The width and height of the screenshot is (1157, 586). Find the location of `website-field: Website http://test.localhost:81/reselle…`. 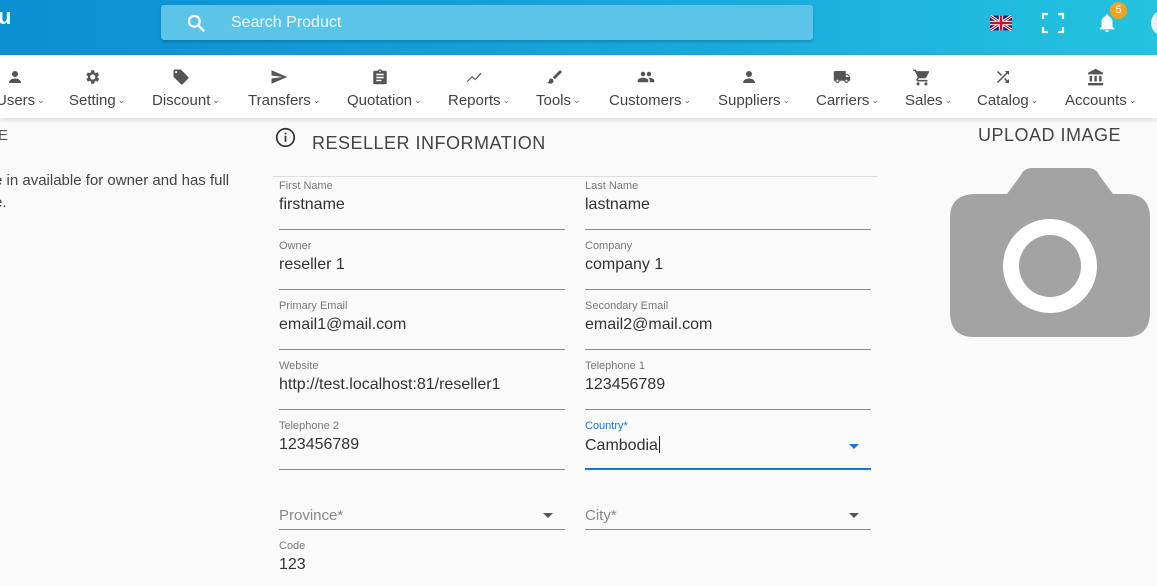

website-field: Website http://test.localhost:81/reselle… is located at coordinates (422, 385).